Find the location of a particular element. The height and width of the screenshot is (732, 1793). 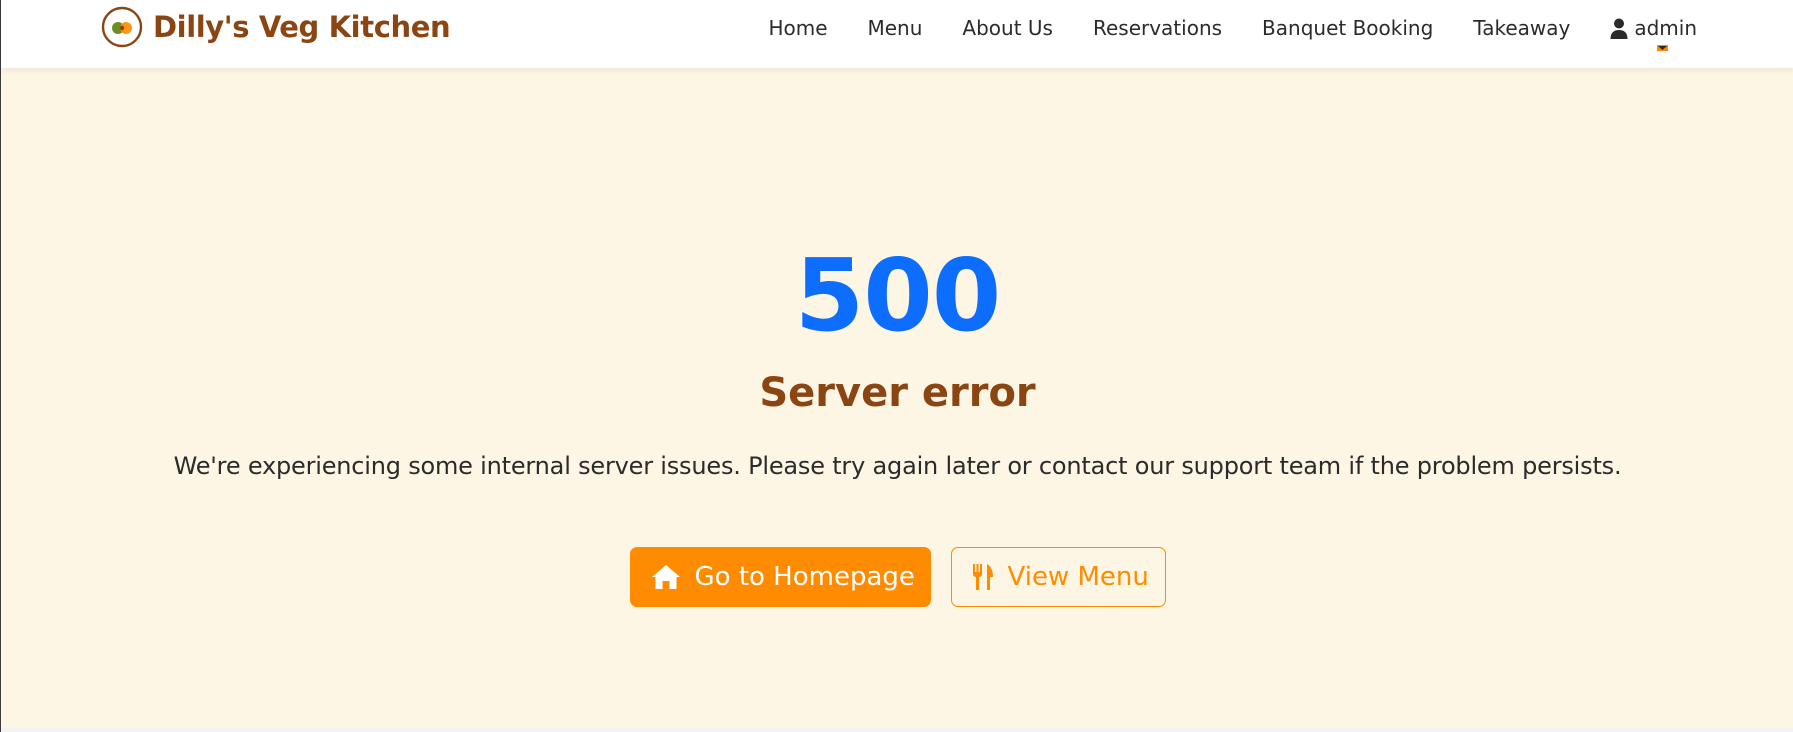

brand-link: Dilly's Veg Kitchen is located at coordinates (276, 27).